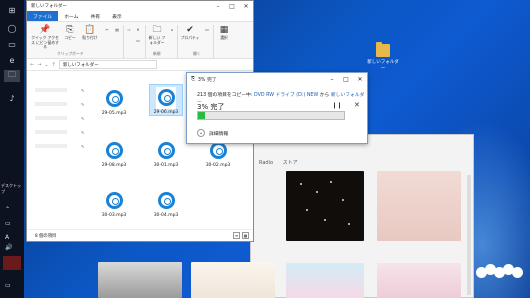 This screenshot has height=298, width=530. What do you see at coordinates (12, 60) in the screenshot?
I see `edge-icon: e` at bounding box center [12, 60].